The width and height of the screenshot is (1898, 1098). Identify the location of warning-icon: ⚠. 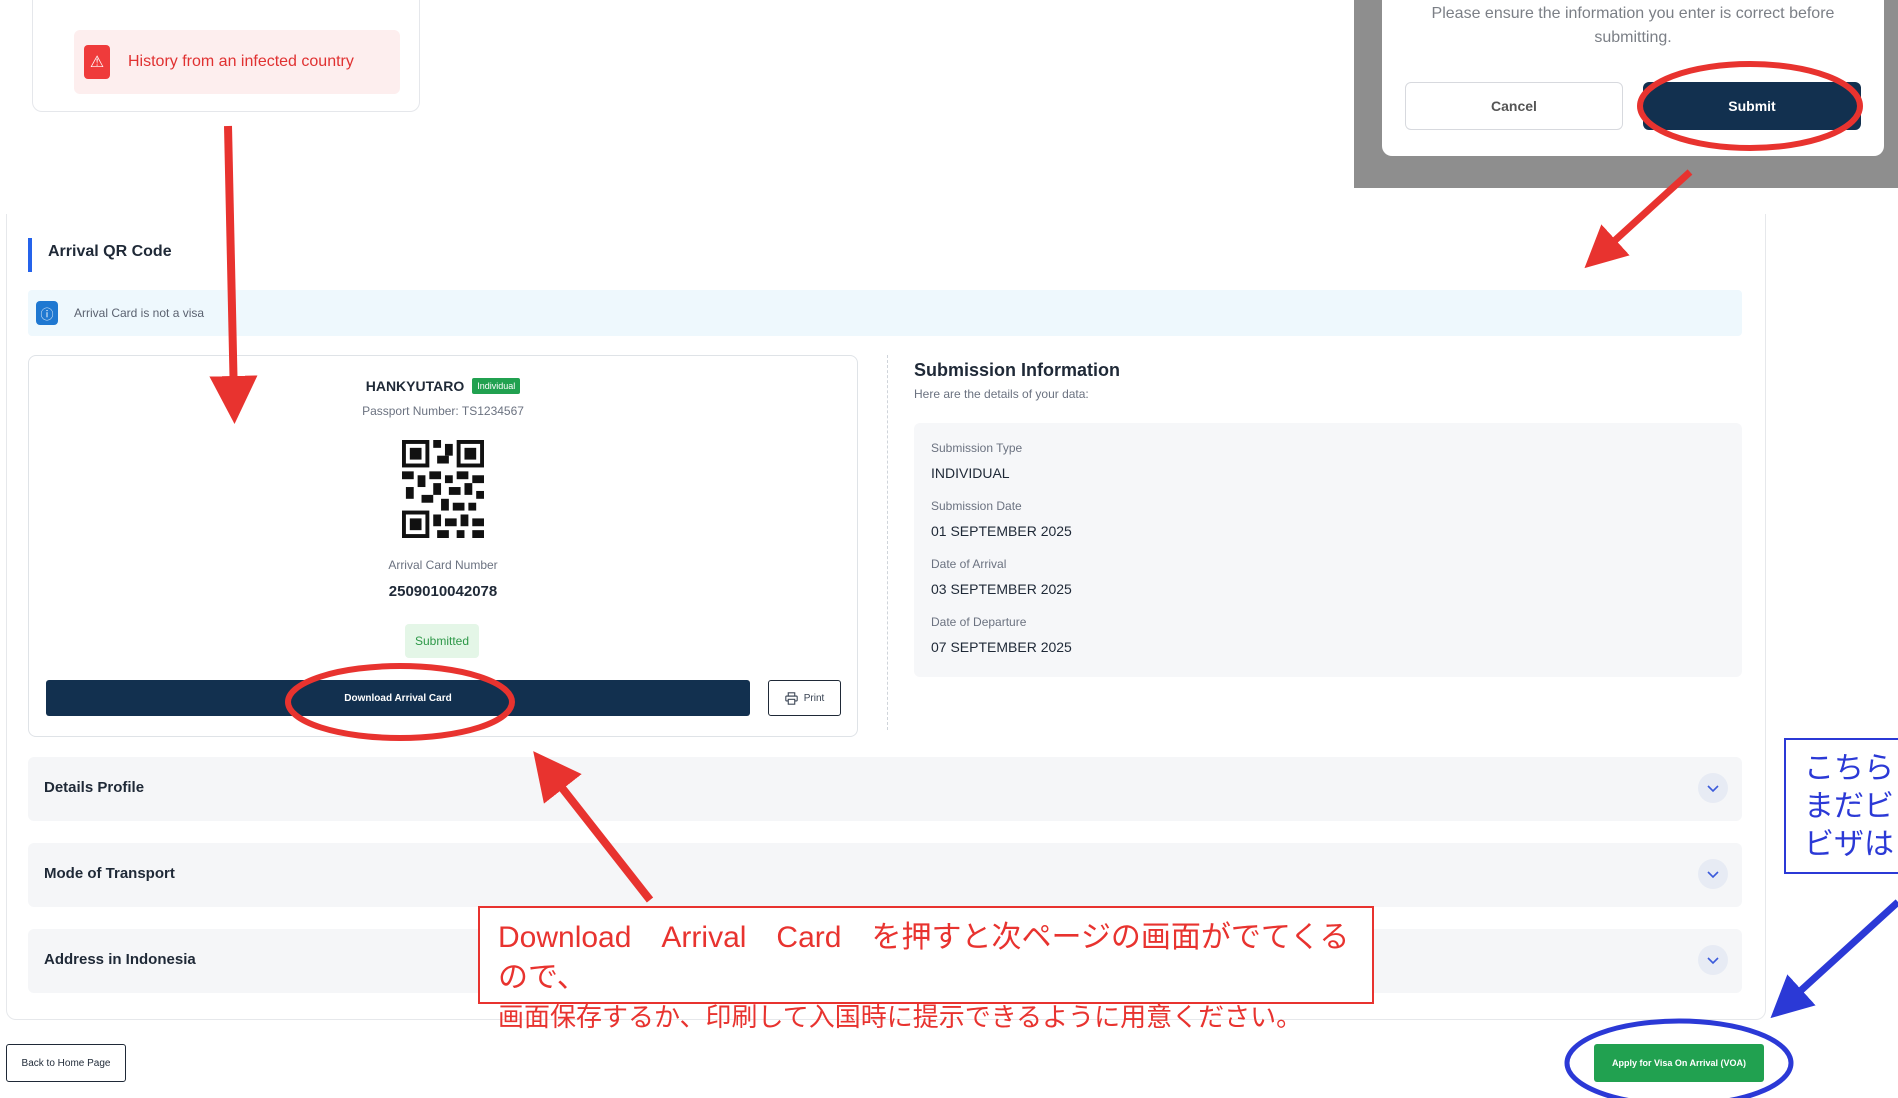
(97, 62).